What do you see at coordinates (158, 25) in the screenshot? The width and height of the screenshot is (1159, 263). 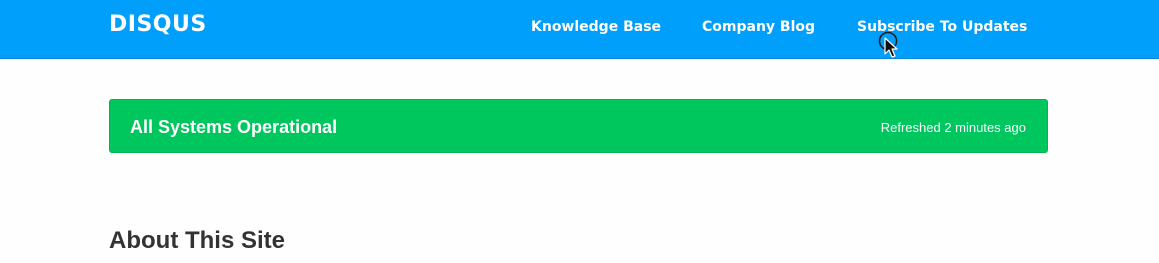 I see `disqus-logo: DISQUS` at bounding box center [158, 25].